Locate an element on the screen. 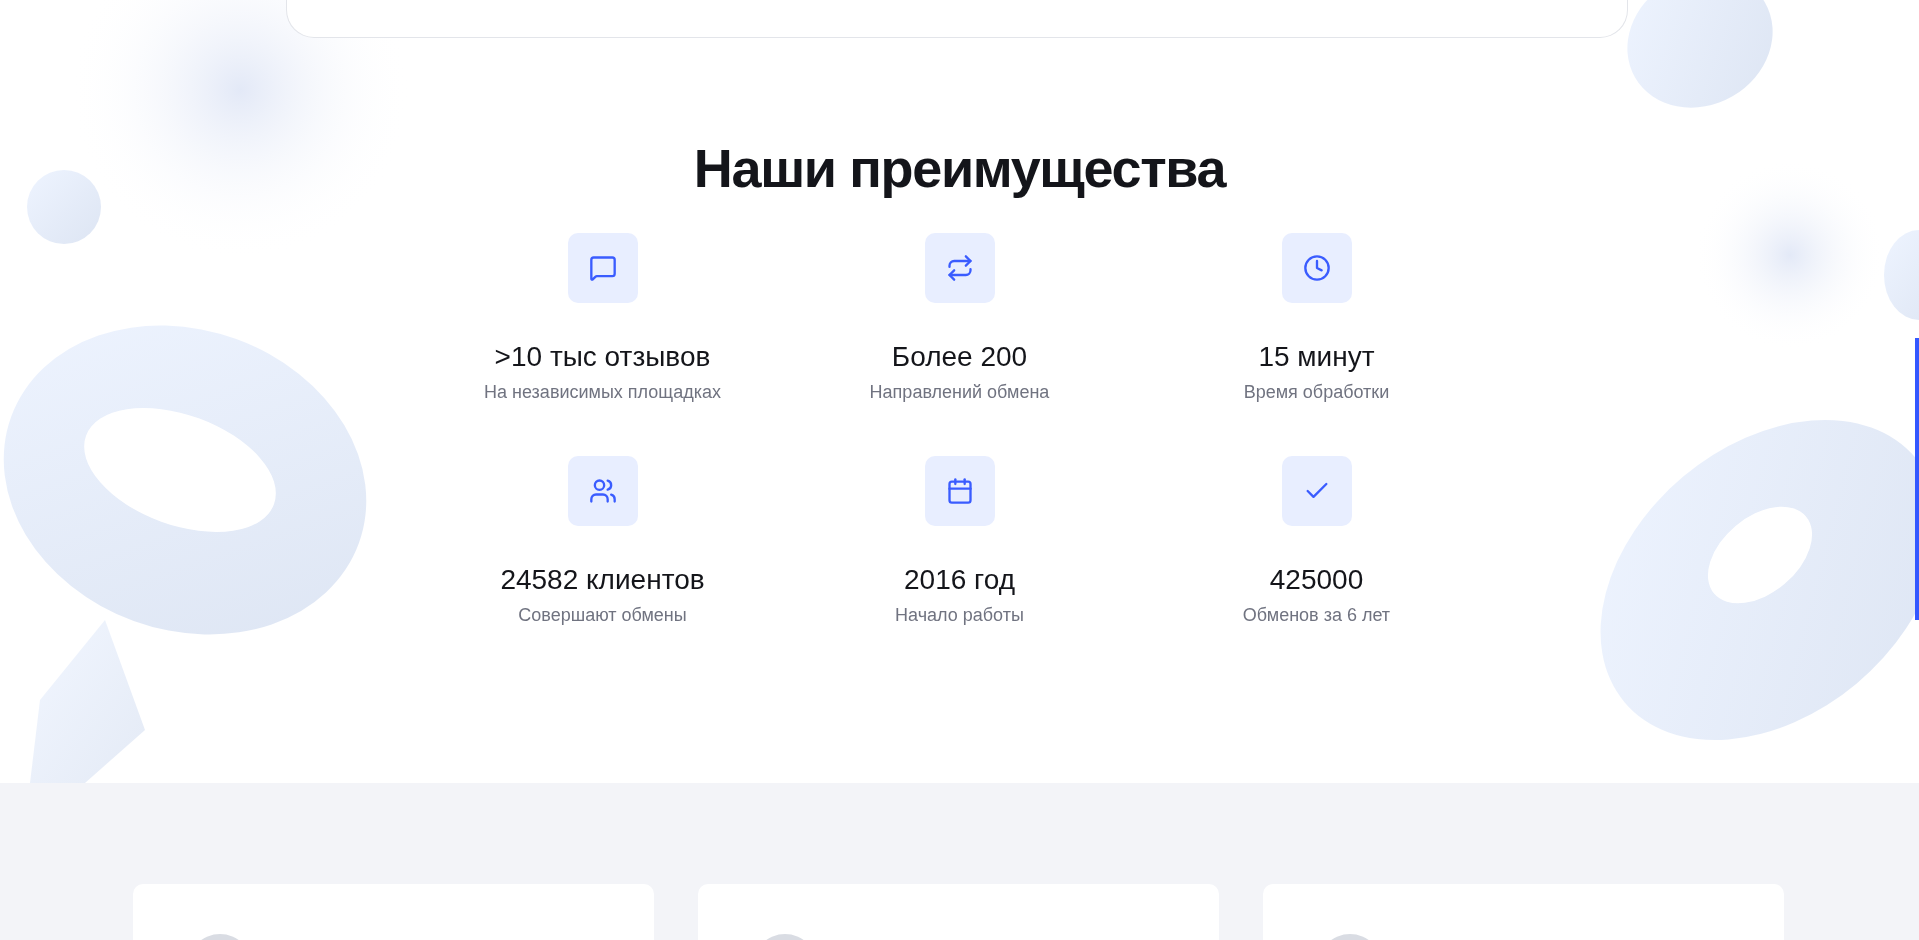  advantage-value: Более 200 is located at coordinates (959, 357).